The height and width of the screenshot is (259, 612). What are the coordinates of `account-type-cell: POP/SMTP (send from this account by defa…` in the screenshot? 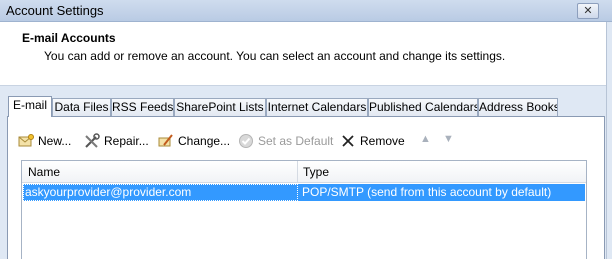 It's located at (427, 192).